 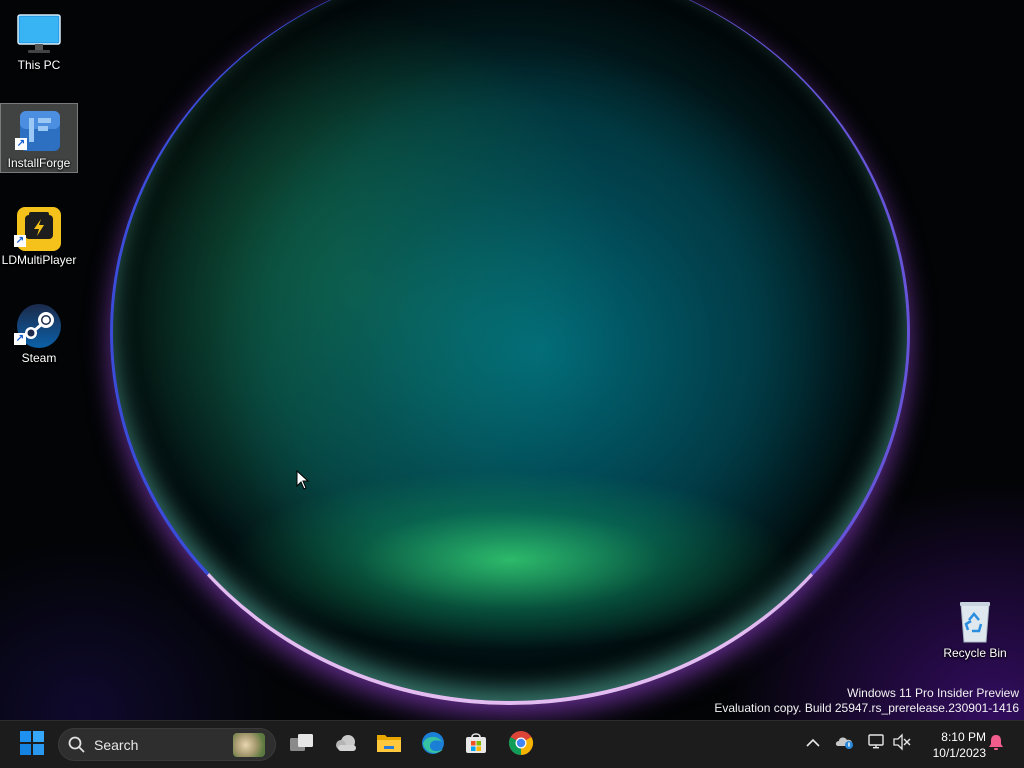 I want to click on volume-tray-button, so click(x=902, y=744).